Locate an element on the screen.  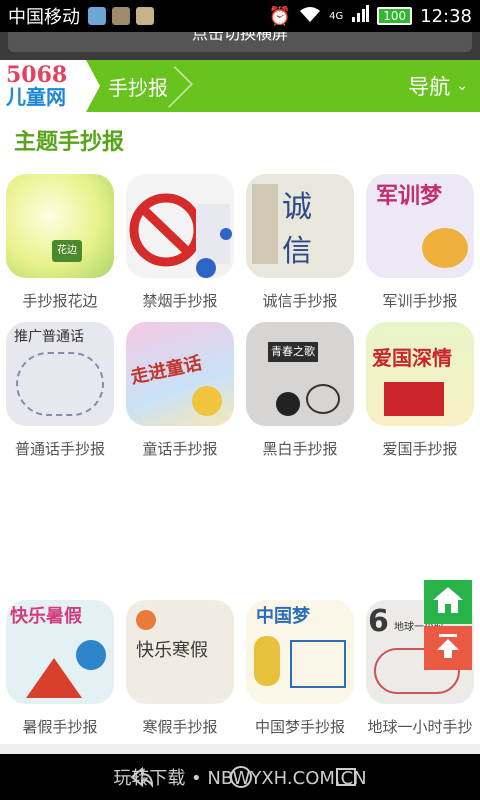
scroll-to-top-button is located at coordinates (448, 648).